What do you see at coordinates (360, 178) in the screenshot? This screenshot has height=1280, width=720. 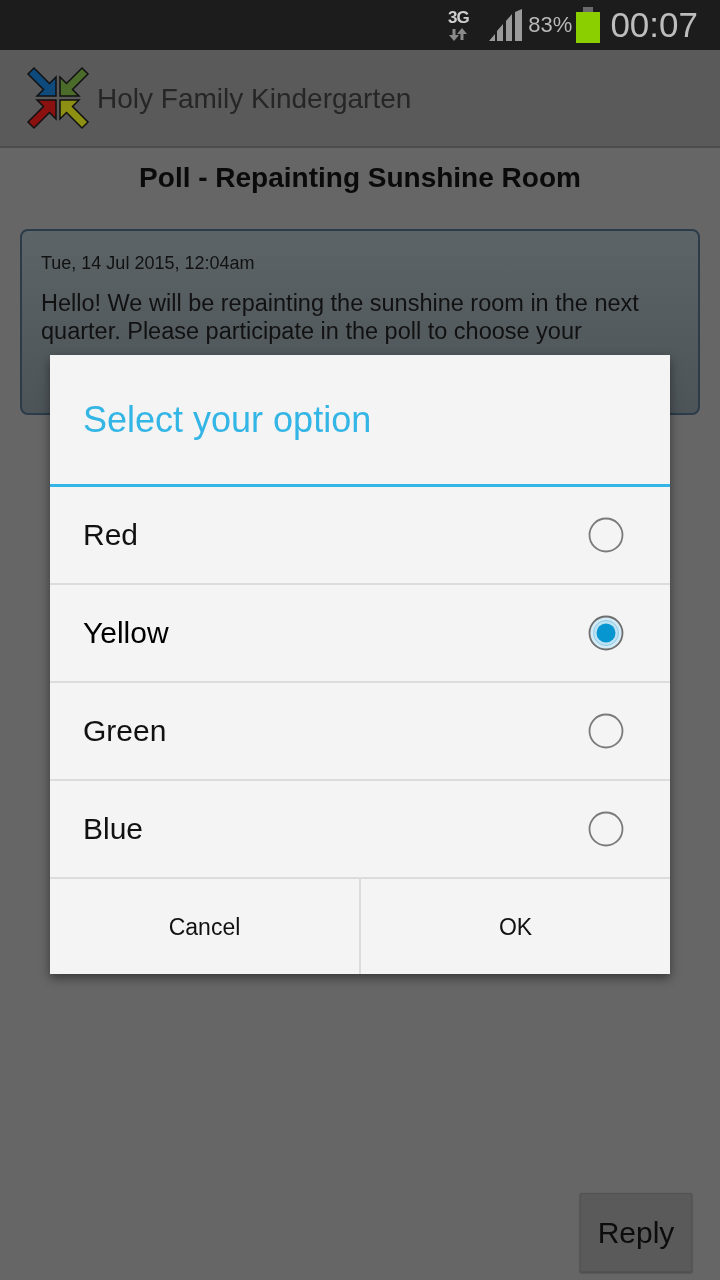 I see `poll-title: Poll - Repainting Sunshine Room` at bounding box center [360, 178].